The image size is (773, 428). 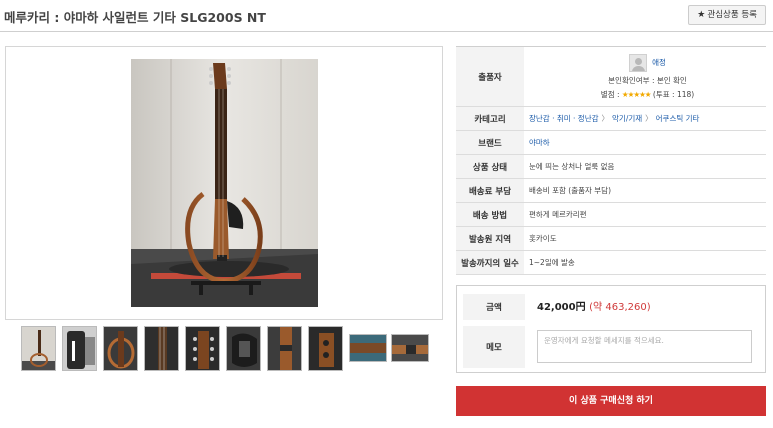 I want to click on seller-label: 출품자, so click(x=490, y=76).